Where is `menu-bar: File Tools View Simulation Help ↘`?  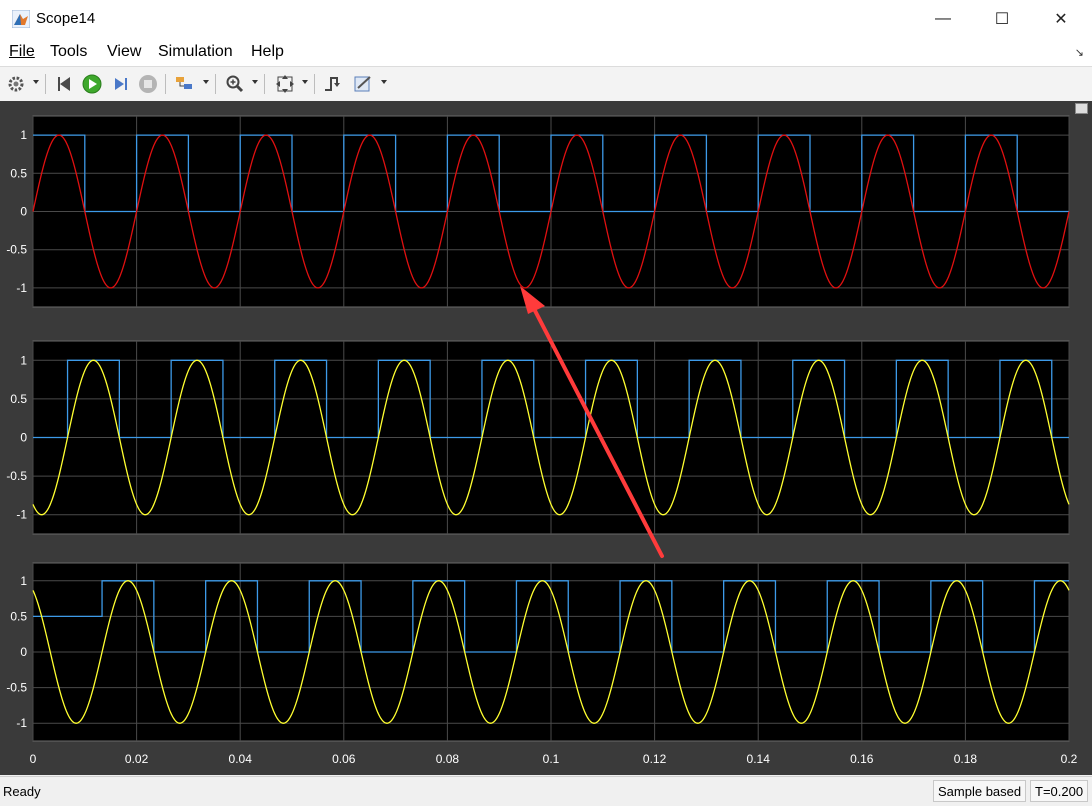 menu-bar: File Tools View Simulation Help ↘ is located at coordinates (546, 52).